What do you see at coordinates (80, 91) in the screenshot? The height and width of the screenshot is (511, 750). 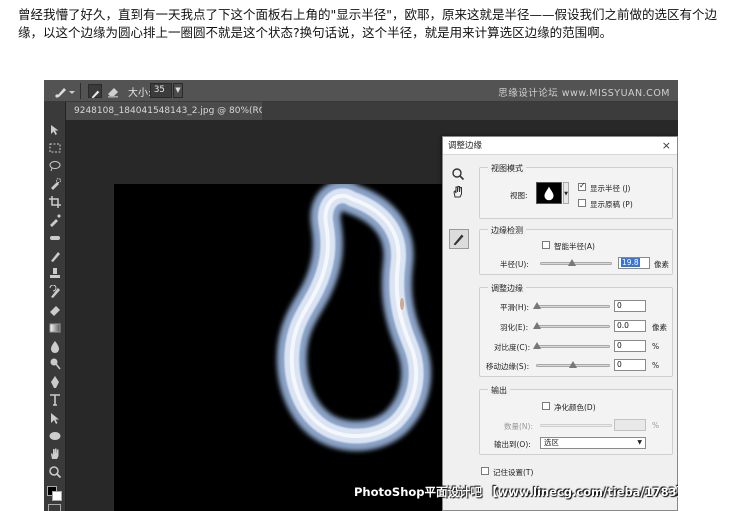 I see `options-separator` at bounding box center [80, 91].